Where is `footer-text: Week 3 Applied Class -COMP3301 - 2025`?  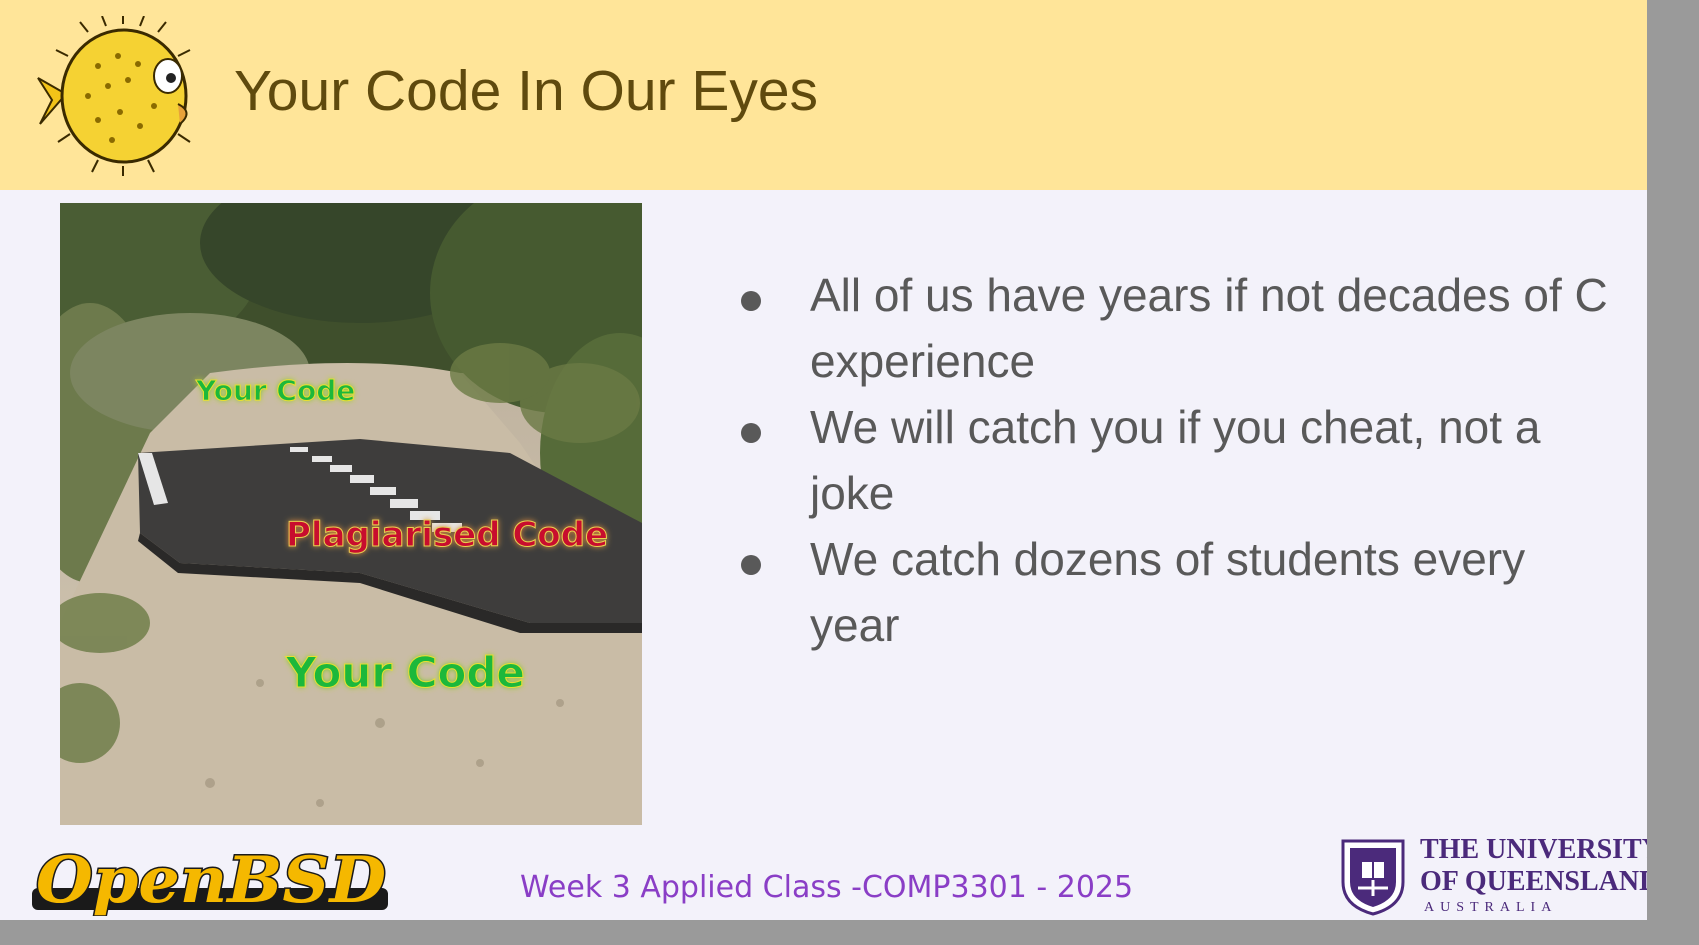 footer-text: Week 3 Applied Class -COMP3301 - 2025 is located at coordinates (827, 887).